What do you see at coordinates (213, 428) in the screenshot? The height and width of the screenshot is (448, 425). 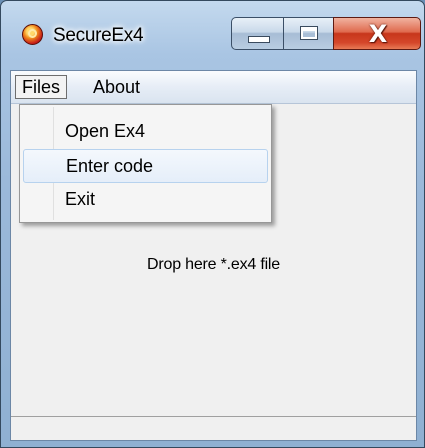 I see `status-bar` at bounding box center [213, 428].